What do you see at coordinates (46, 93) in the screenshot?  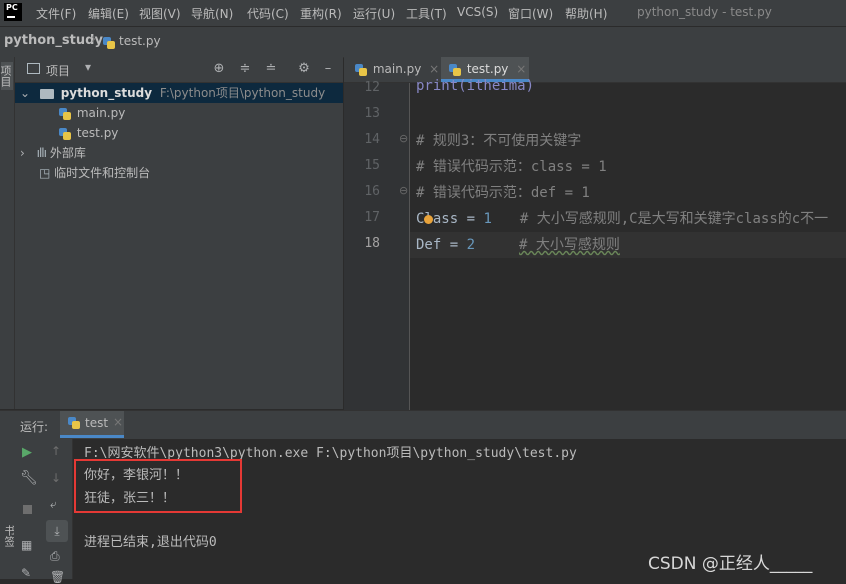 I see `folder-icon` at bounding box center [46, 93].